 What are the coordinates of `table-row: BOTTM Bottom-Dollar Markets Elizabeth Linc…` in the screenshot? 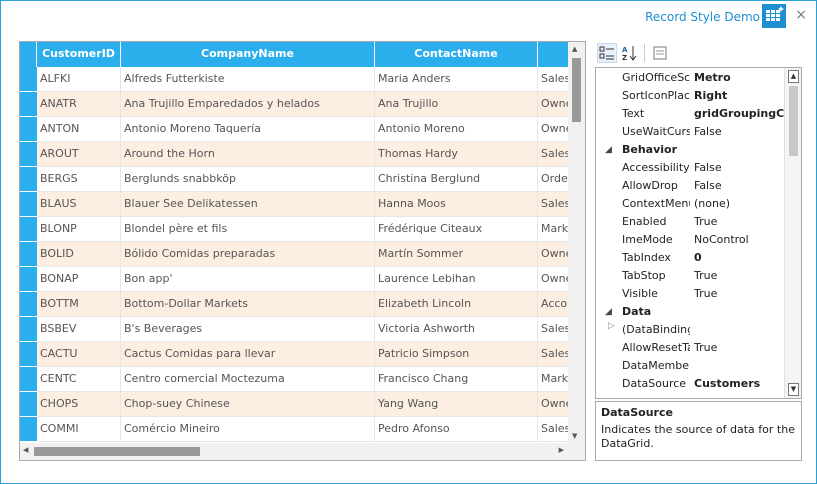 It's located at (299, 304).